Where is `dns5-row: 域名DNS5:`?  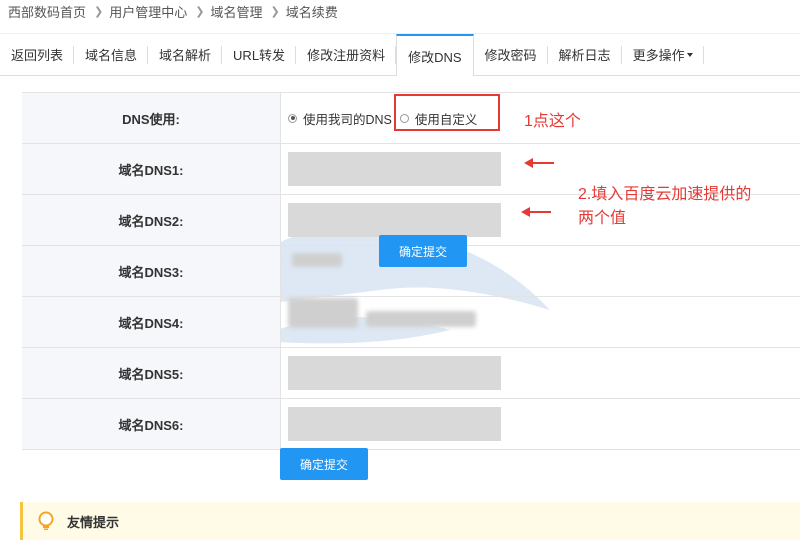
dns5-row: 域名DNS5: is located at coordinates (411, 373).